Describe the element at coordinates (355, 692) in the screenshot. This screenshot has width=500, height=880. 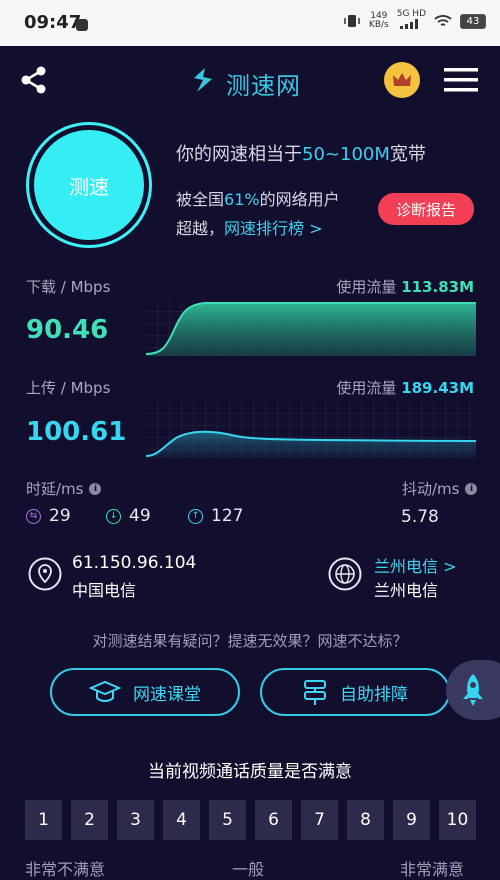
I see `self-troubleshoot-button: 自助排障` at that location.